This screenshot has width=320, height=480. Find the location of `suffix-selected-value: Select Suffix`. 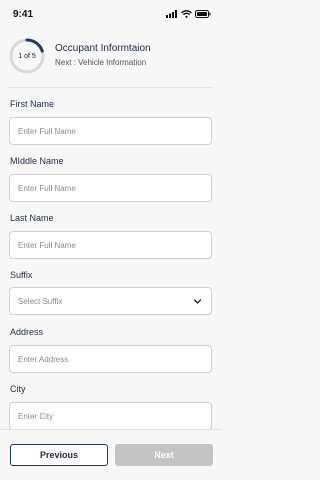

suffix-selected-value: Select Suffix is located at coordinates (40, 301).